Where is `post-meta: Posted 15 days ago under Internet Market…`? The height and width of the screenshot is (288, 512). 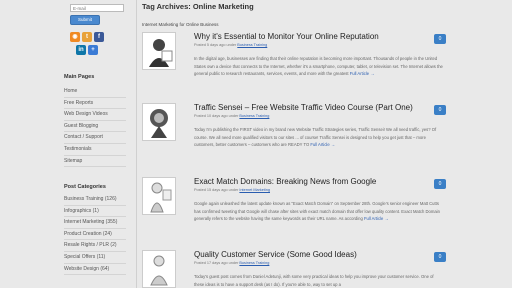
post-meta: Posted 15 days ago under Internet Market… is located at coordinates (232, 190).